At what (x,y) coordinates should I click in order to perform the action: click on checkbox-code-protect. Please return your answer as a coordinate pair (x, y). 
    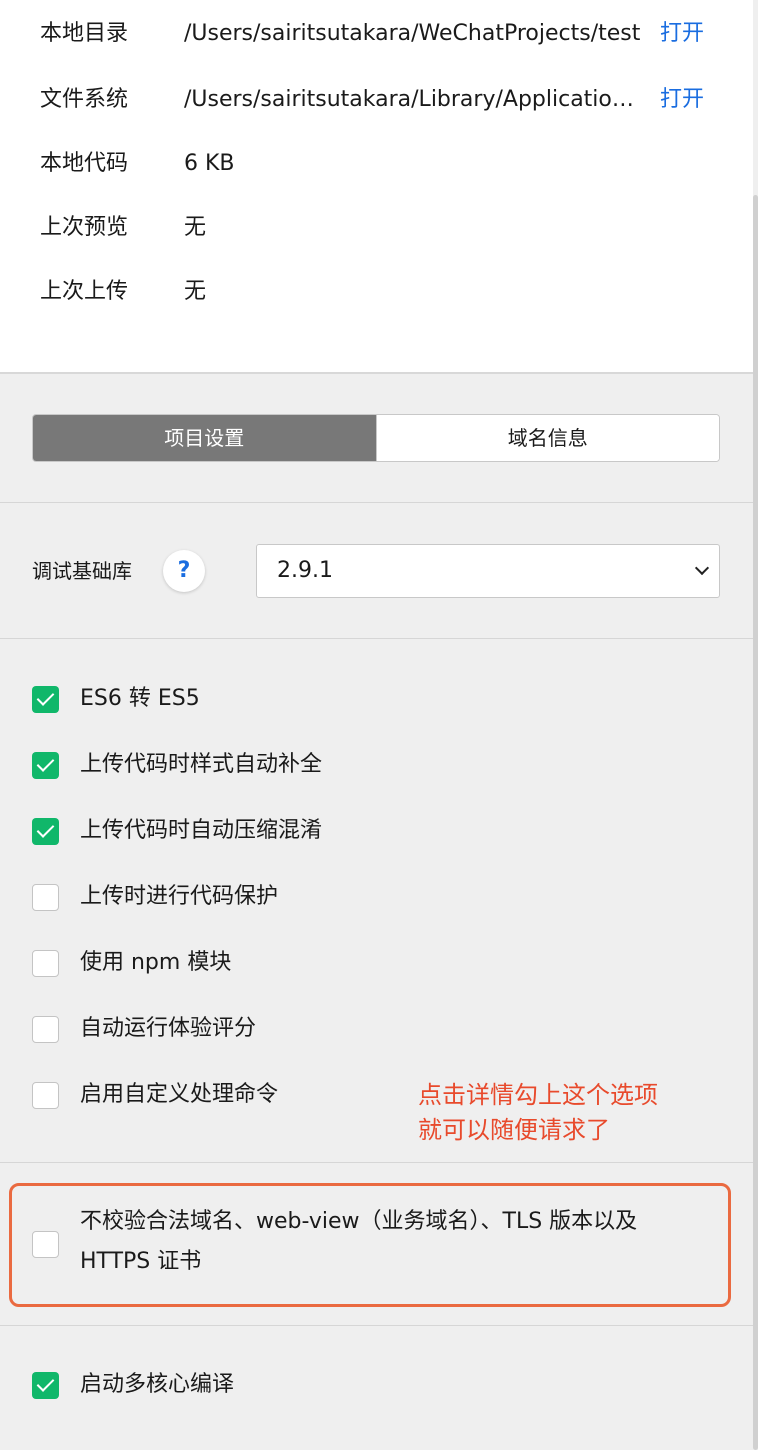
    Looking at the image, I should click on (45, 897).